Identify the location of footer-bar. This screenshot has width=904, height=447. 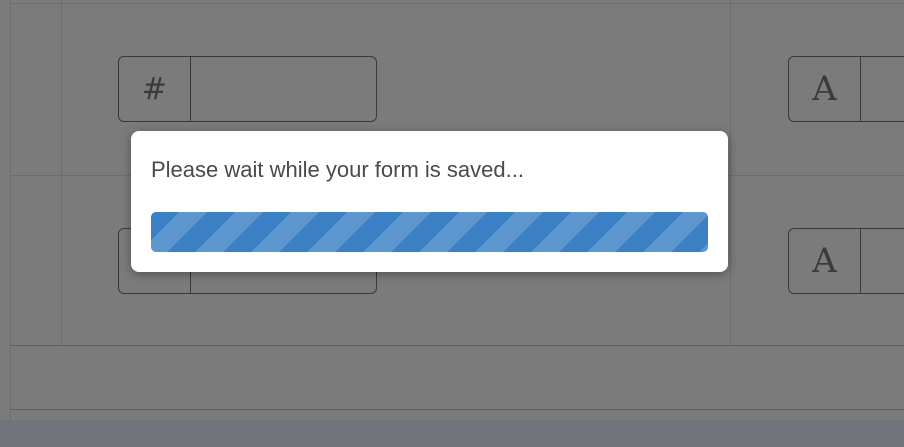
(452, 433).